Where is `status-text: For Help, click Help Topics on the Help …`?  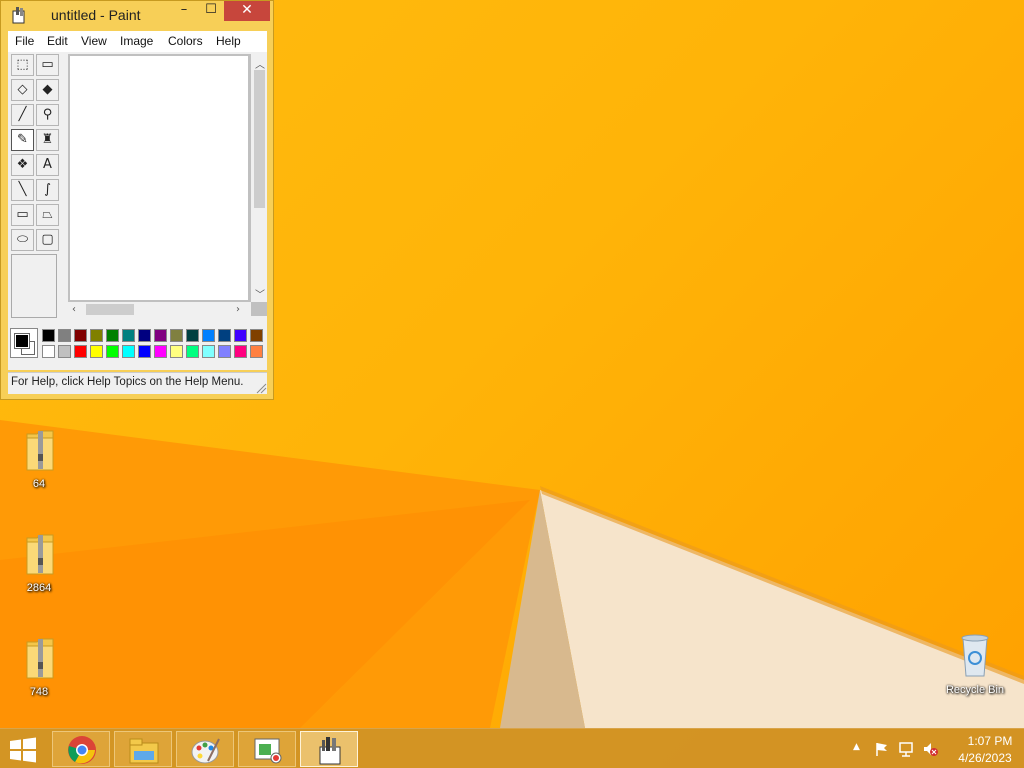 status-text: For Help, click Help Topics on the Help … is located at coordinates (127, 382).